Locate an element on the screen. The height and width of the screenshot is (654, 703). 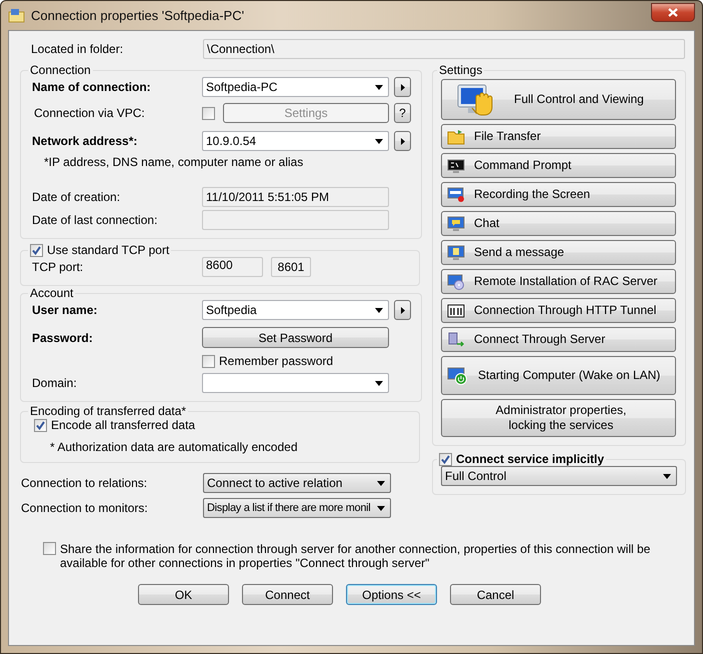
field-label: Located in folder: is located at coordinates (77, 49).